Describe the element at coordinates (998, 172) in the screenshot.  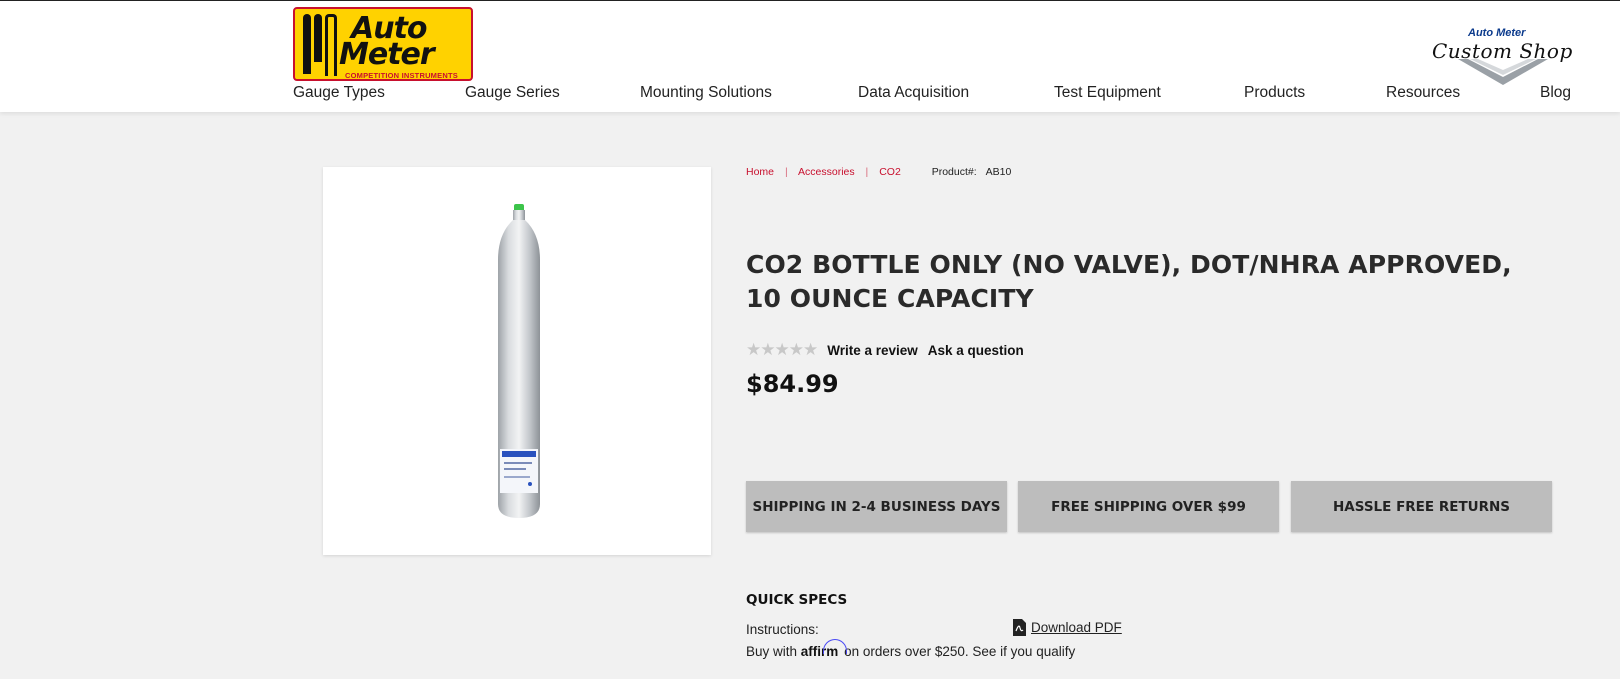
I see `product-number-value: AB10` at that location.